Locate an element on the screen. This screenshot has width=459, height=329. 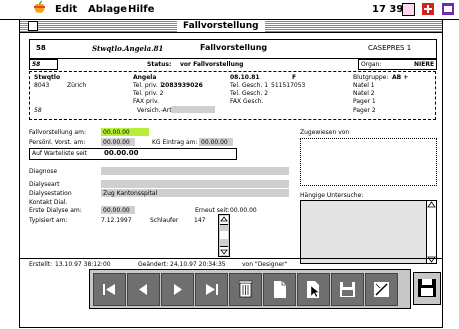
last-record-icon is located at coordinates (212, 289).